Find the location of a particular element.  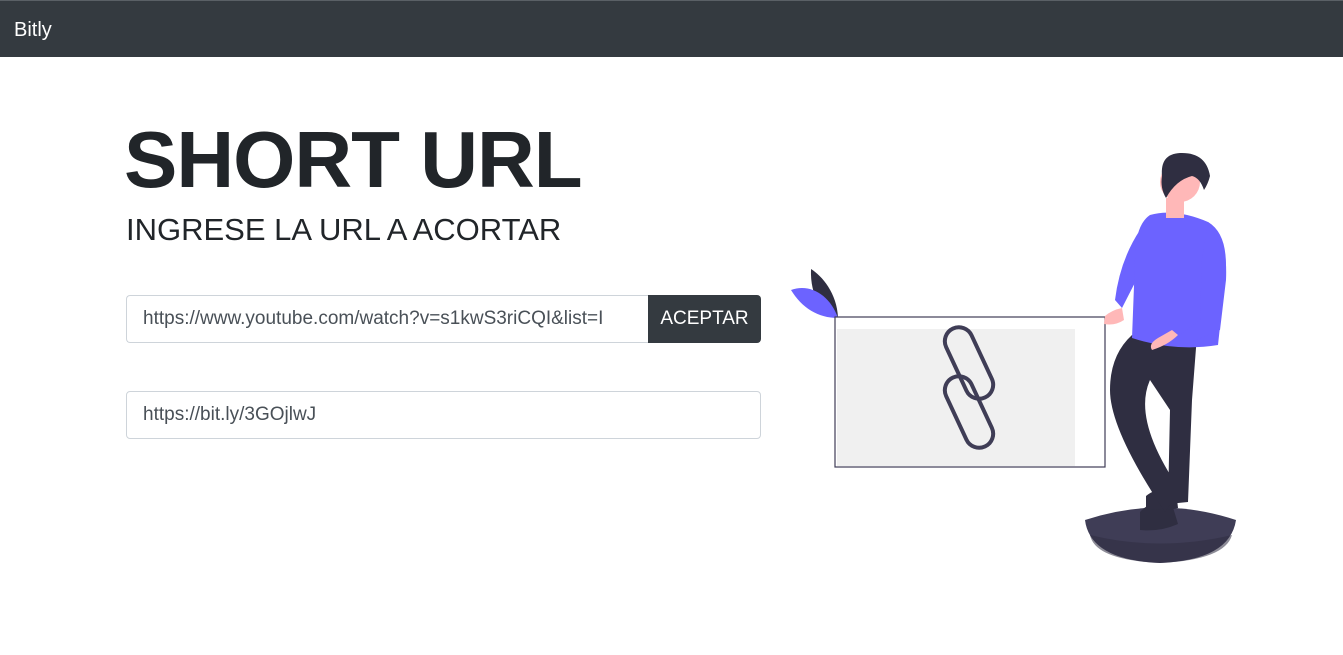

short-url-output is located at coordinates (443, 415).